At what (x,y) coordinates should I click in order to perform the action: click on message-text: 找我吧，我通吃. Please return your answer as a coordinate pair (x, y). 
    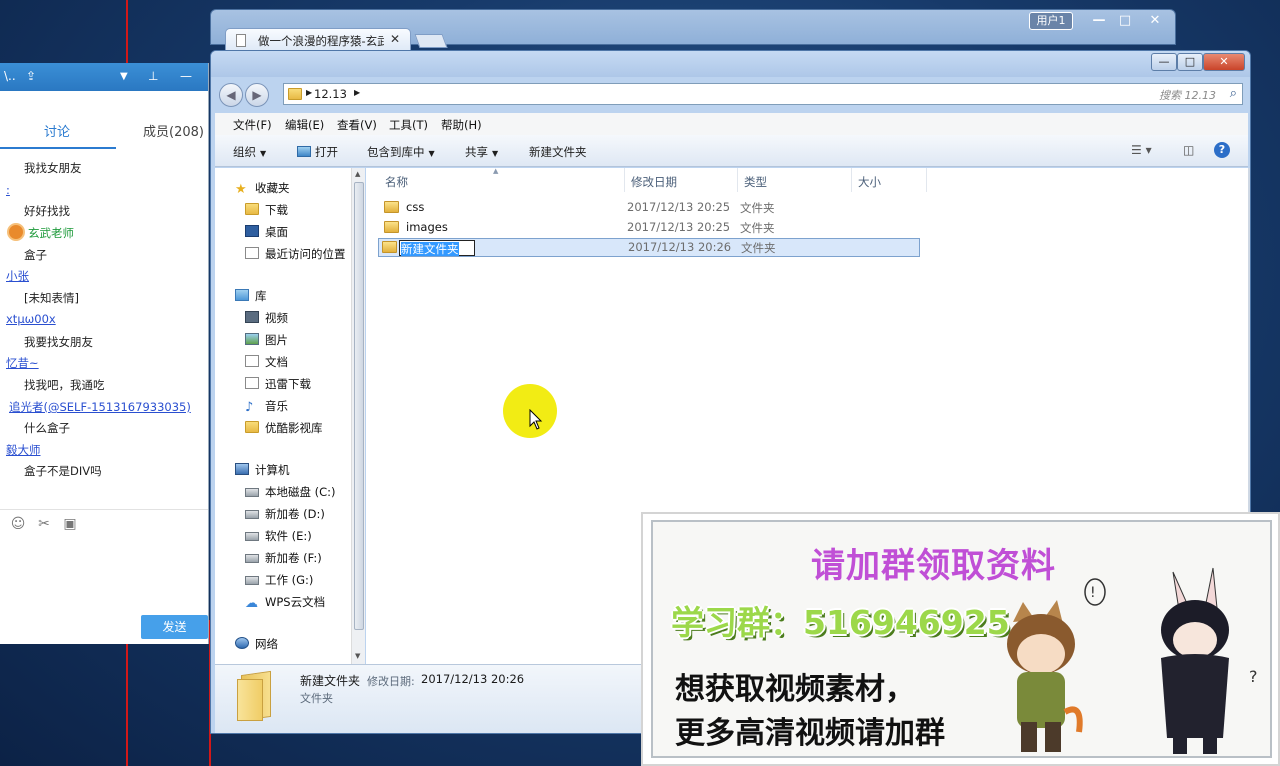
    Looking at the image, I should click on (64, 385).